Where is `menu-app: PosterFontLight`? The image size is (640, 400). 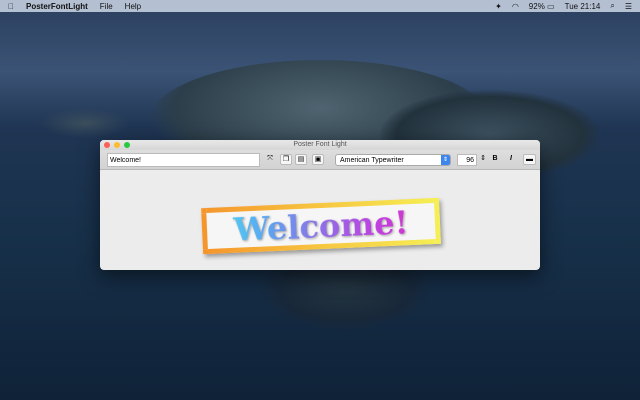 menu-app: PosterFontLight is located at coordinates (57, 6).